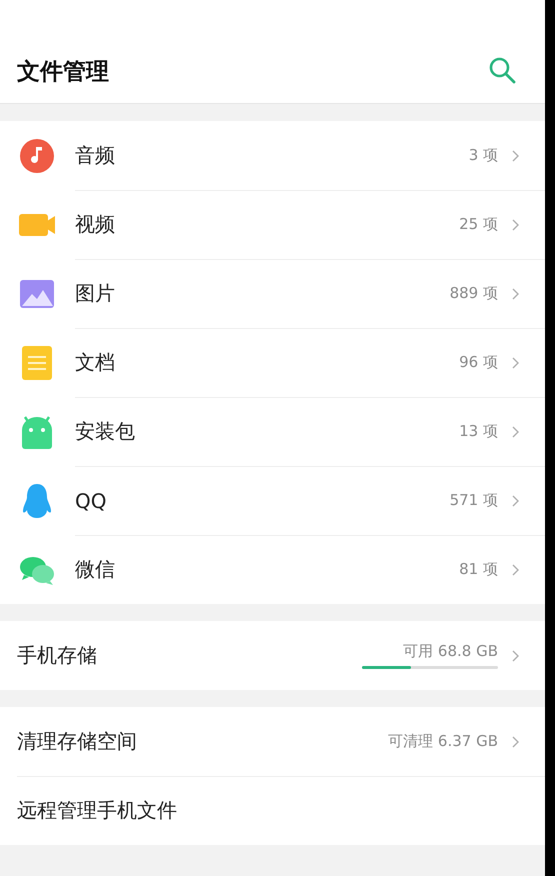  Describe the element at coordinates (95, 362) in the screenshot. I see `category-label: 文档` at that location.